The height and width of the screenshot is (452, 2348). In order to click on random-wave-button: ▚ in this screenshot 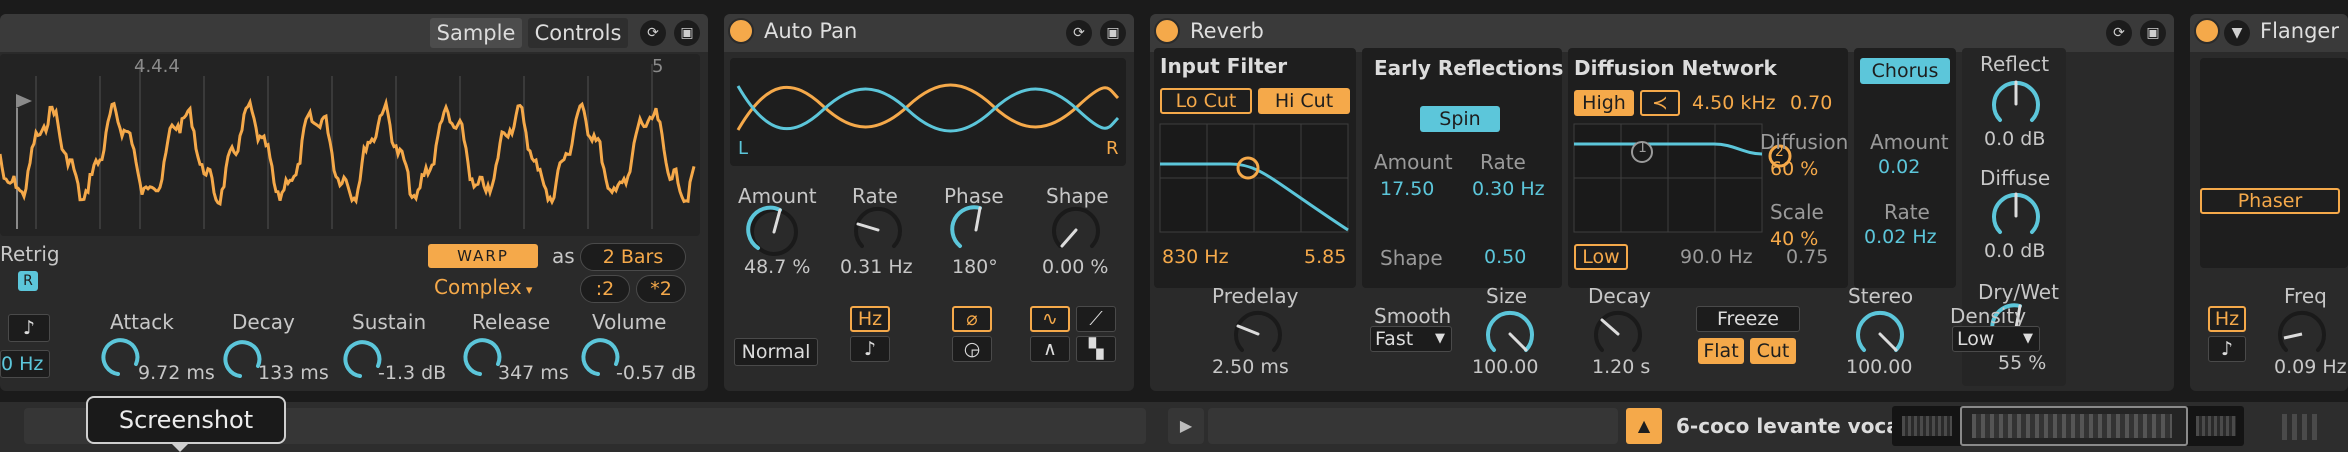, I will do `click(1096, 349)`.